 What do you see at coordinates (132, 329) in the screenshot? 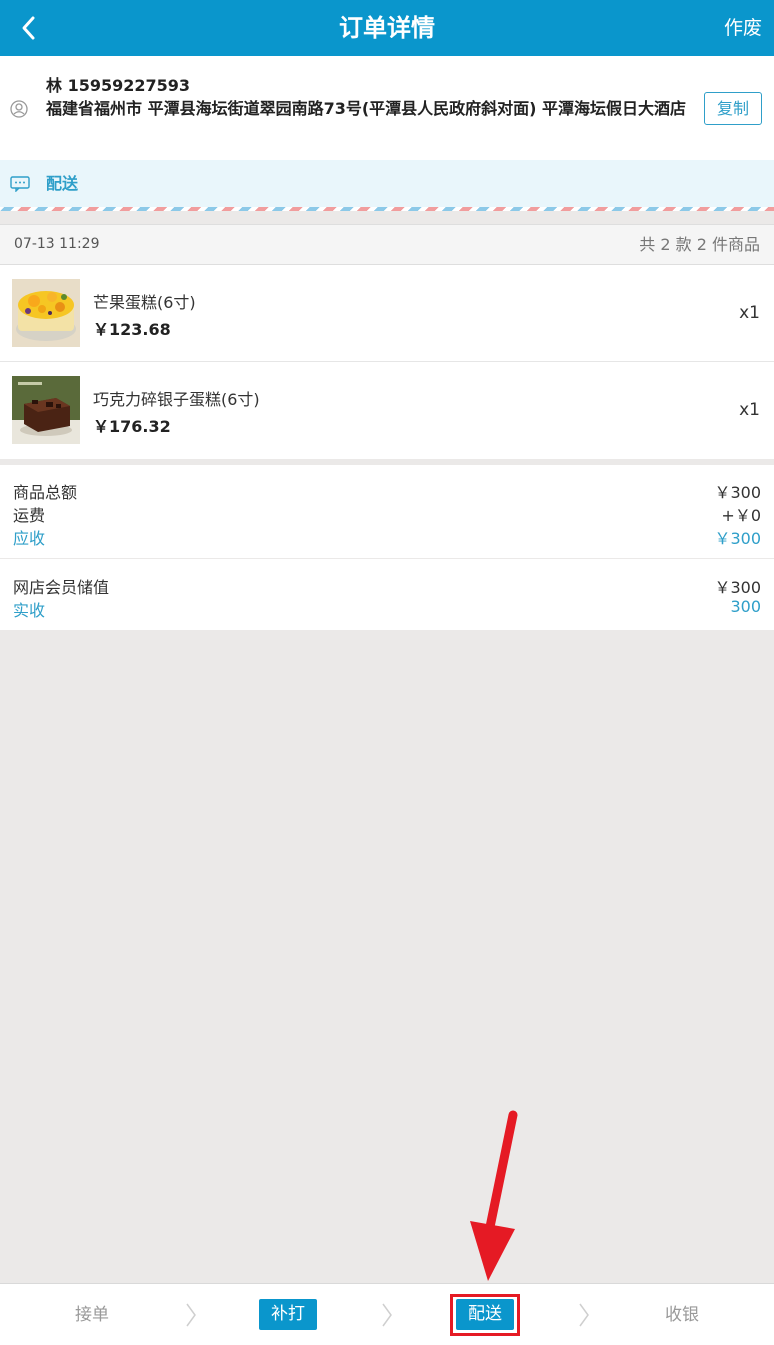
I see `item-price: ￥123.68` at bounding box center [132, 329].